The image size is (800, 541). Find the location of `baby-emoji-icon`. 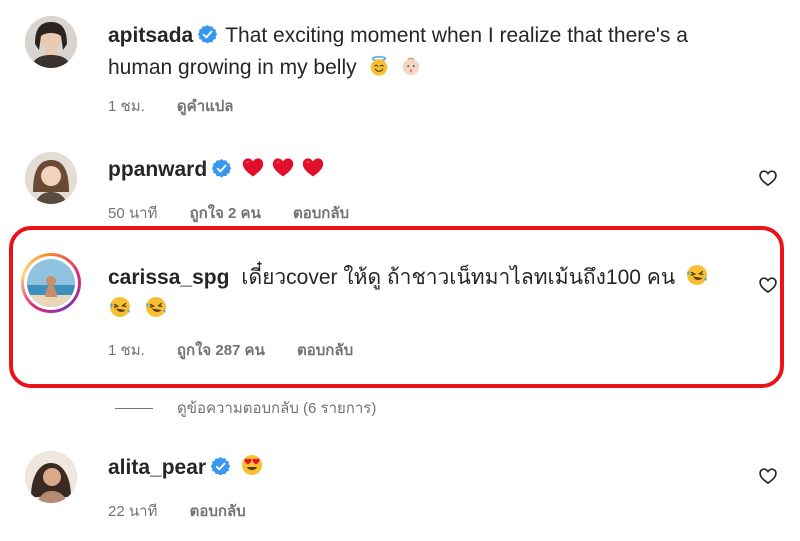

baby-emoji-icon is located at coordinates (411, 66).